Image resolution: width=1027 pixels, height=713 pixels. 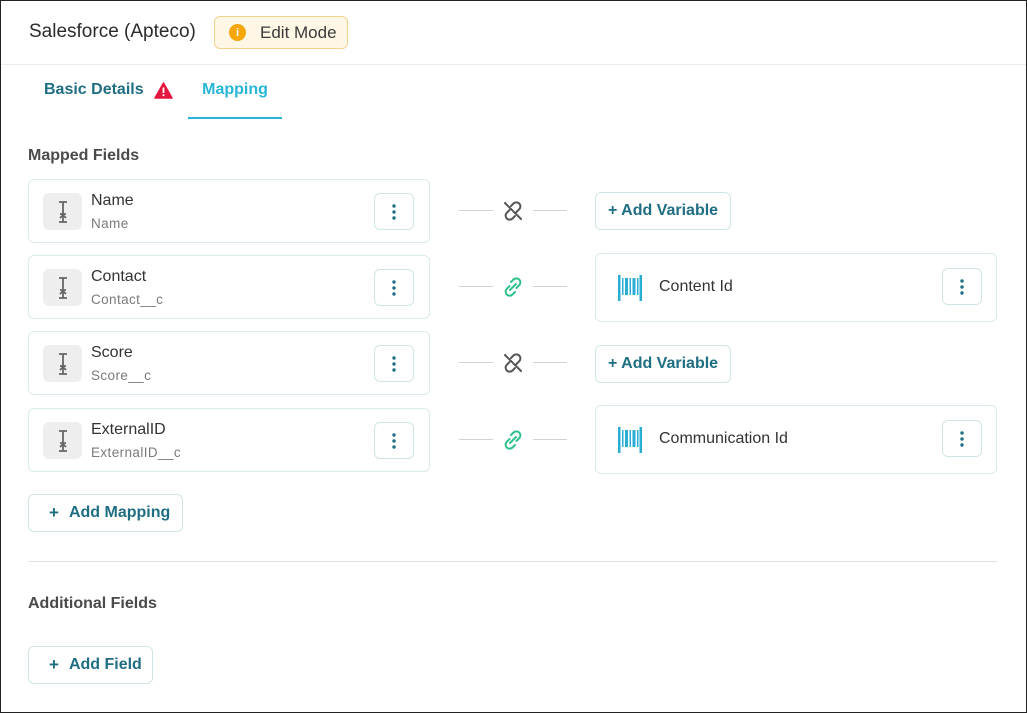 I want to click on field-card-score: Score Score__c, so click(x=229, y=363).